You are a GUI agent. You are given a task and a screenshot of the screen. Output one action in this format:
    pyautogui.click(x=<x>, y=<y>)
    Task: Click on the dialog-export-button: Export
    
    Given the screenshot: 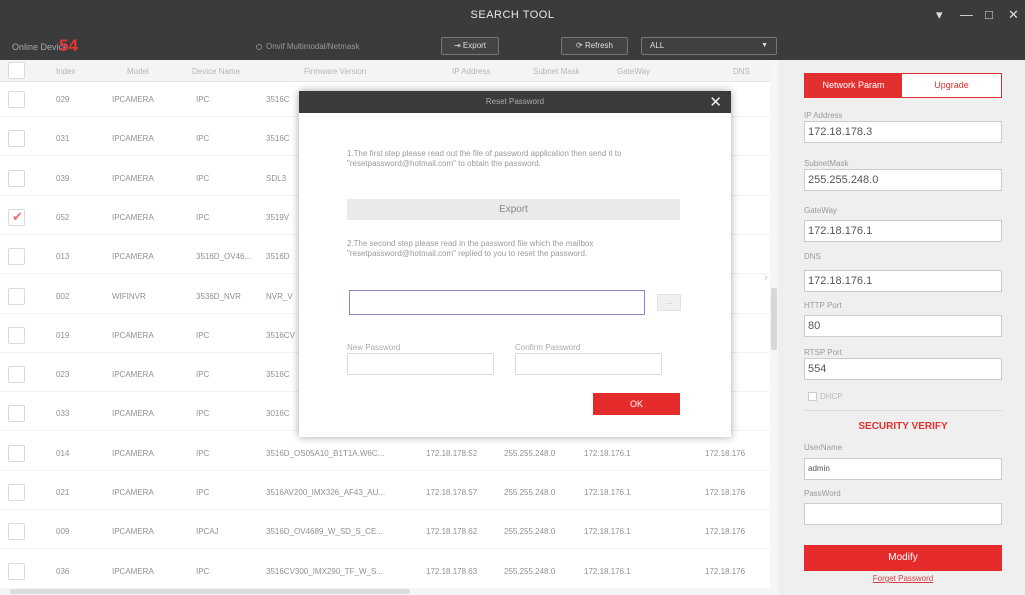 What is the action you would take?
    pyautogui.click(x=513, y=209)
    